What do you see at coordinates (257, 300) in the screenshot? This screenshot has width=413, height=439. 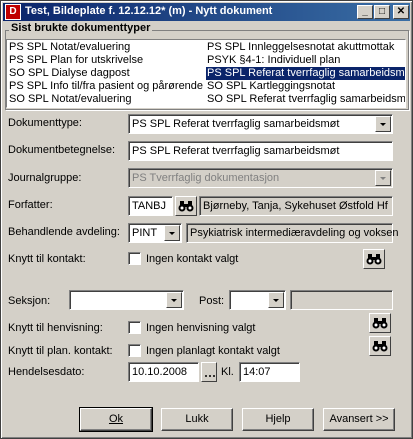 I see `post-select` at bounding box center [257, 300].